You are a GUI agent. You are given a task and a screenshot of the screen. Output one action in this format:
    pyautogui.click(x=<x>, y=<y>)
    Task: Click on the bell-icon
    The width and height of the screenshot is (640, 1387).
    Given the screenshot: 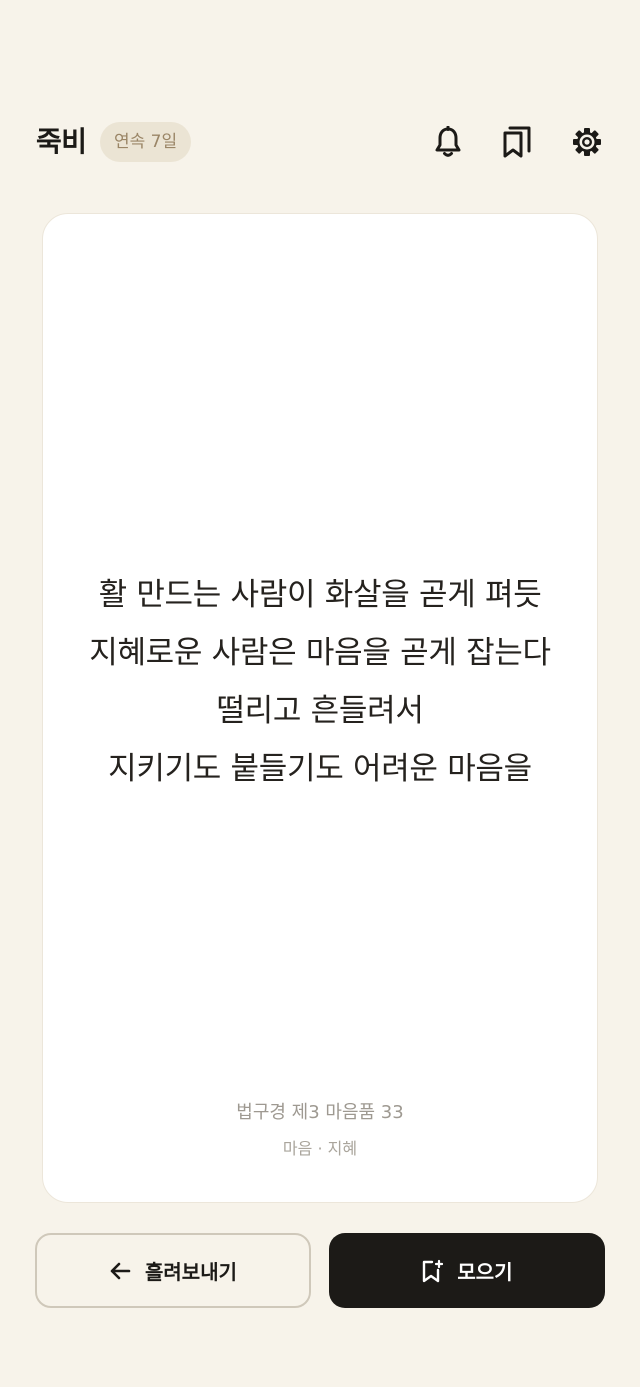 What is the action you would take?
    pyautogui.click(x=448, y=141)
    